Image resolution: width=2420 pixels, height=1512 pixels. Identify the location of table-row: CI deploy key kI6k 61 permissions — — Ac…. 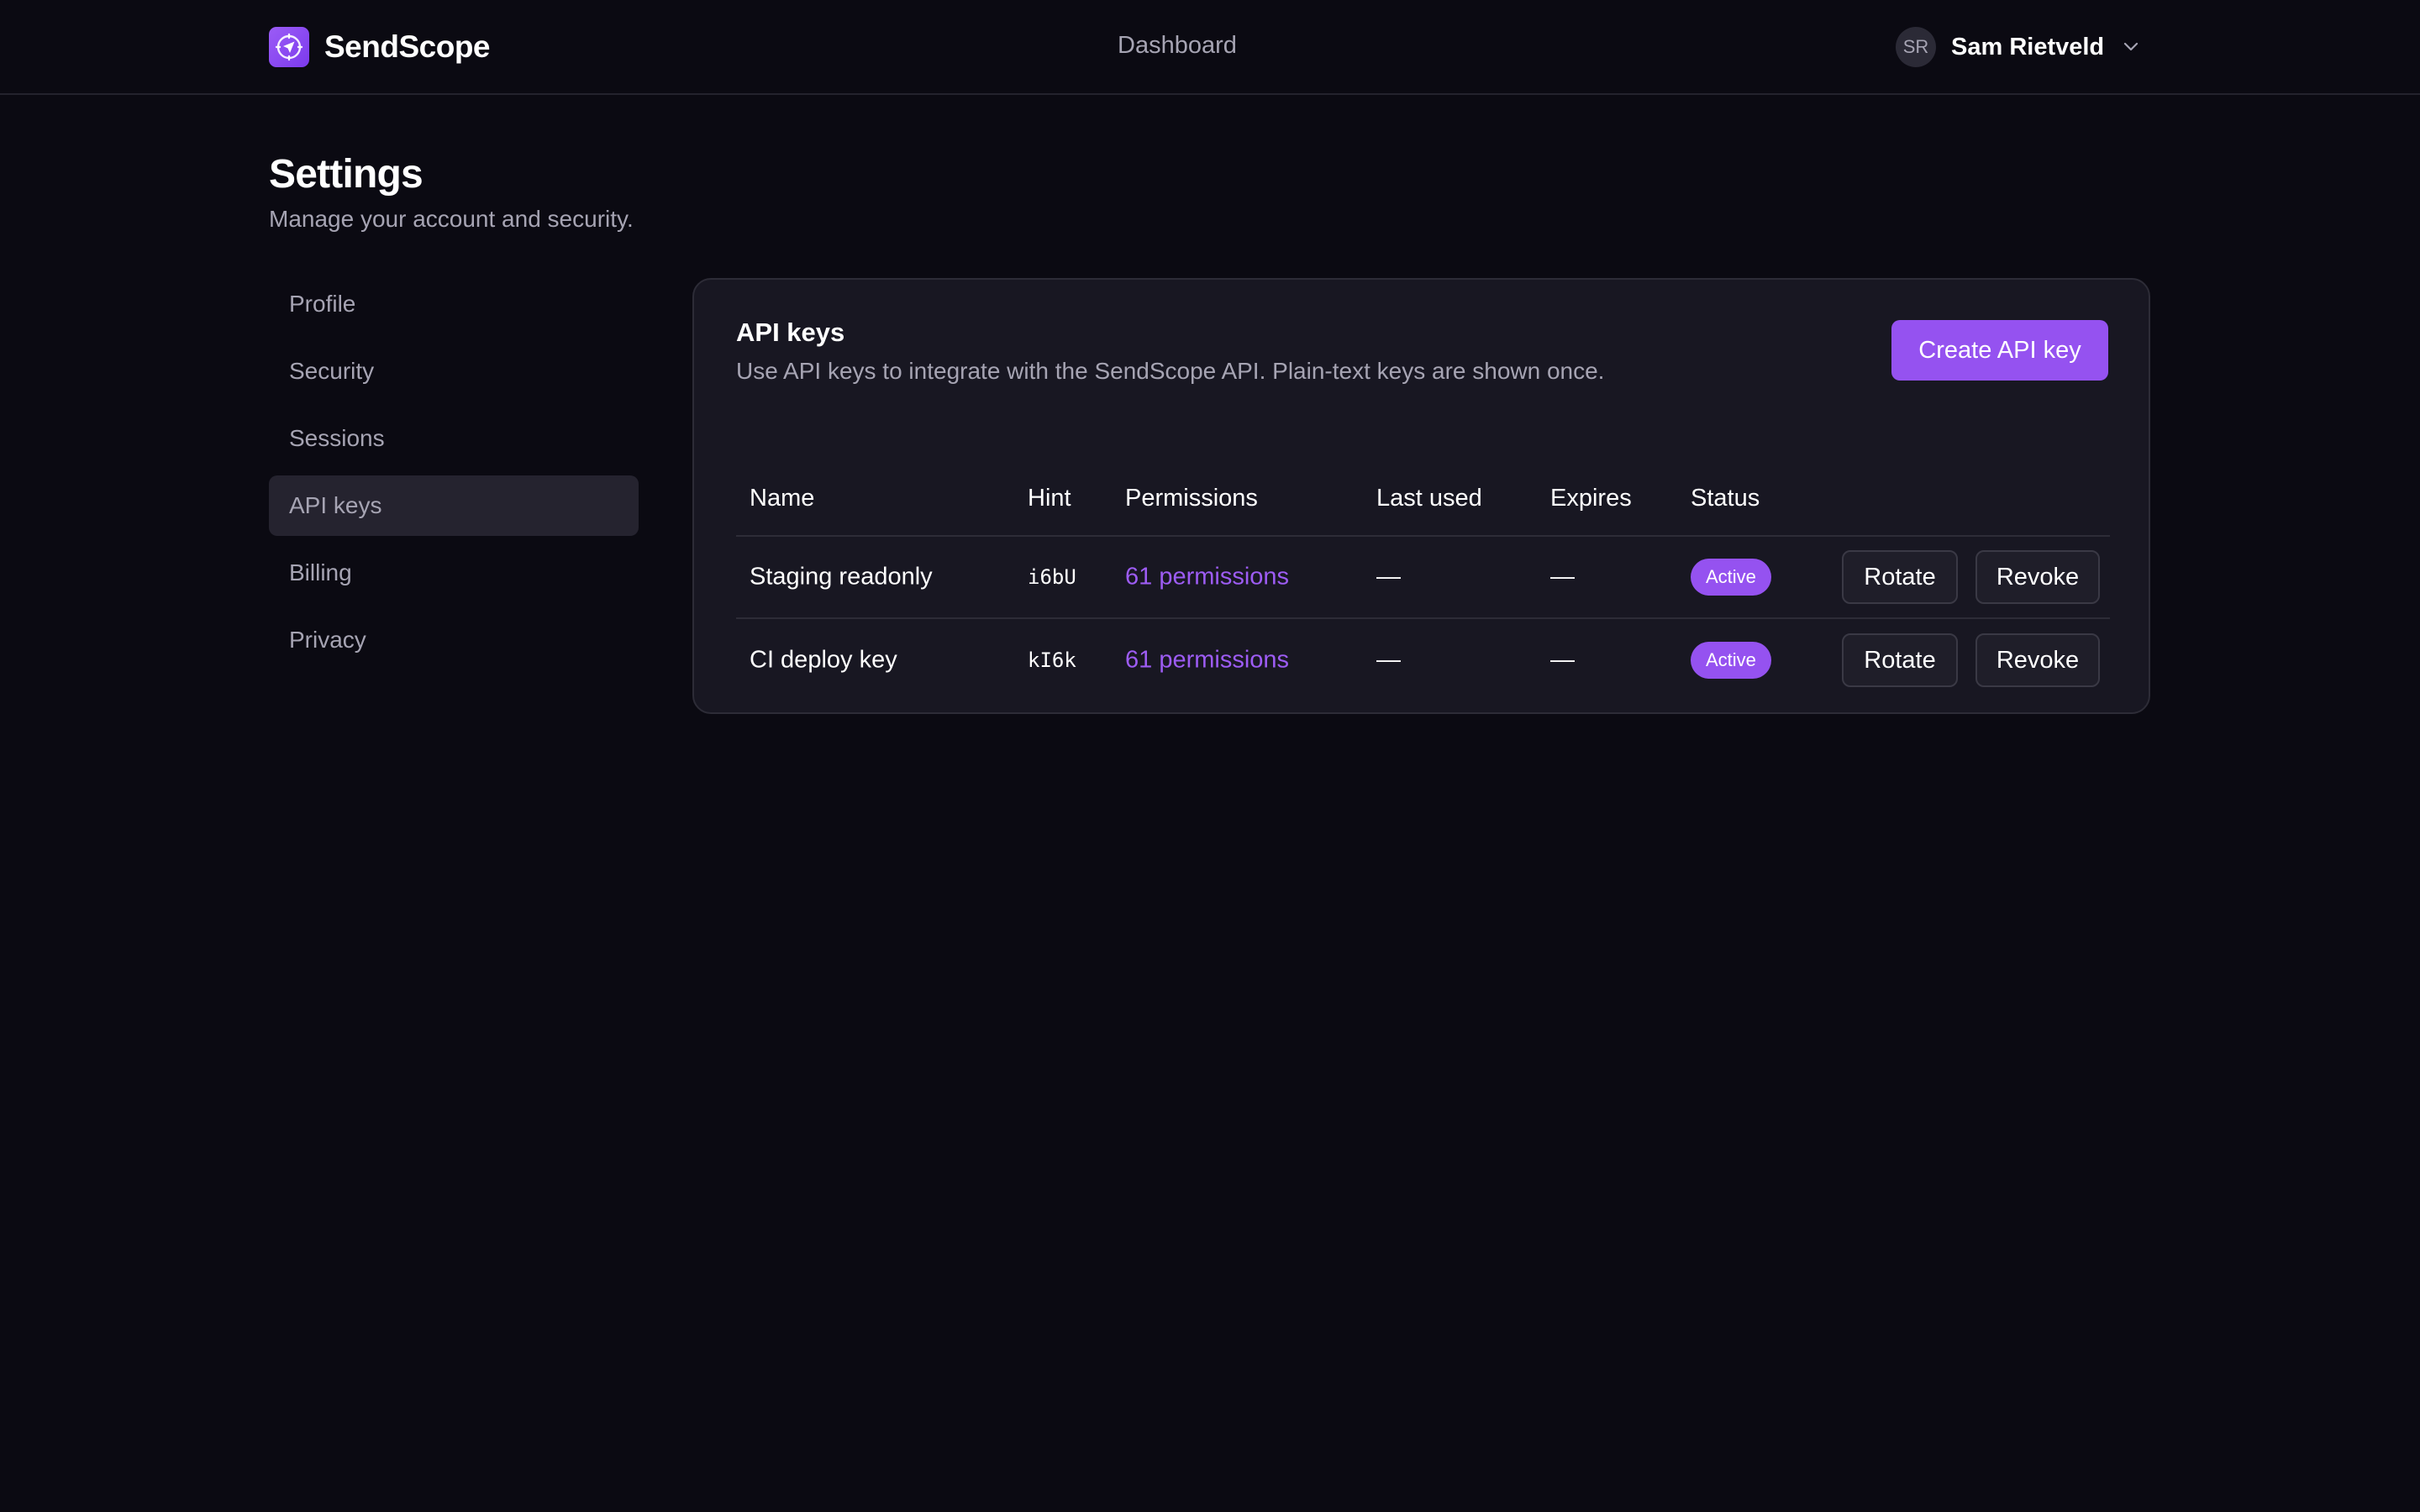
(1423, 660).